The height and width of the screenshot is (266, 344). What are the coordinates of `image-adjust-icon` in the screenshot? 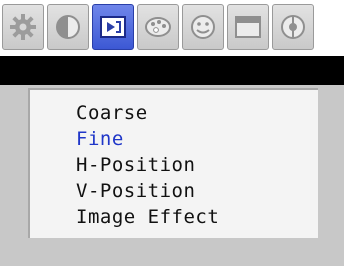 It's located at (113, 27).